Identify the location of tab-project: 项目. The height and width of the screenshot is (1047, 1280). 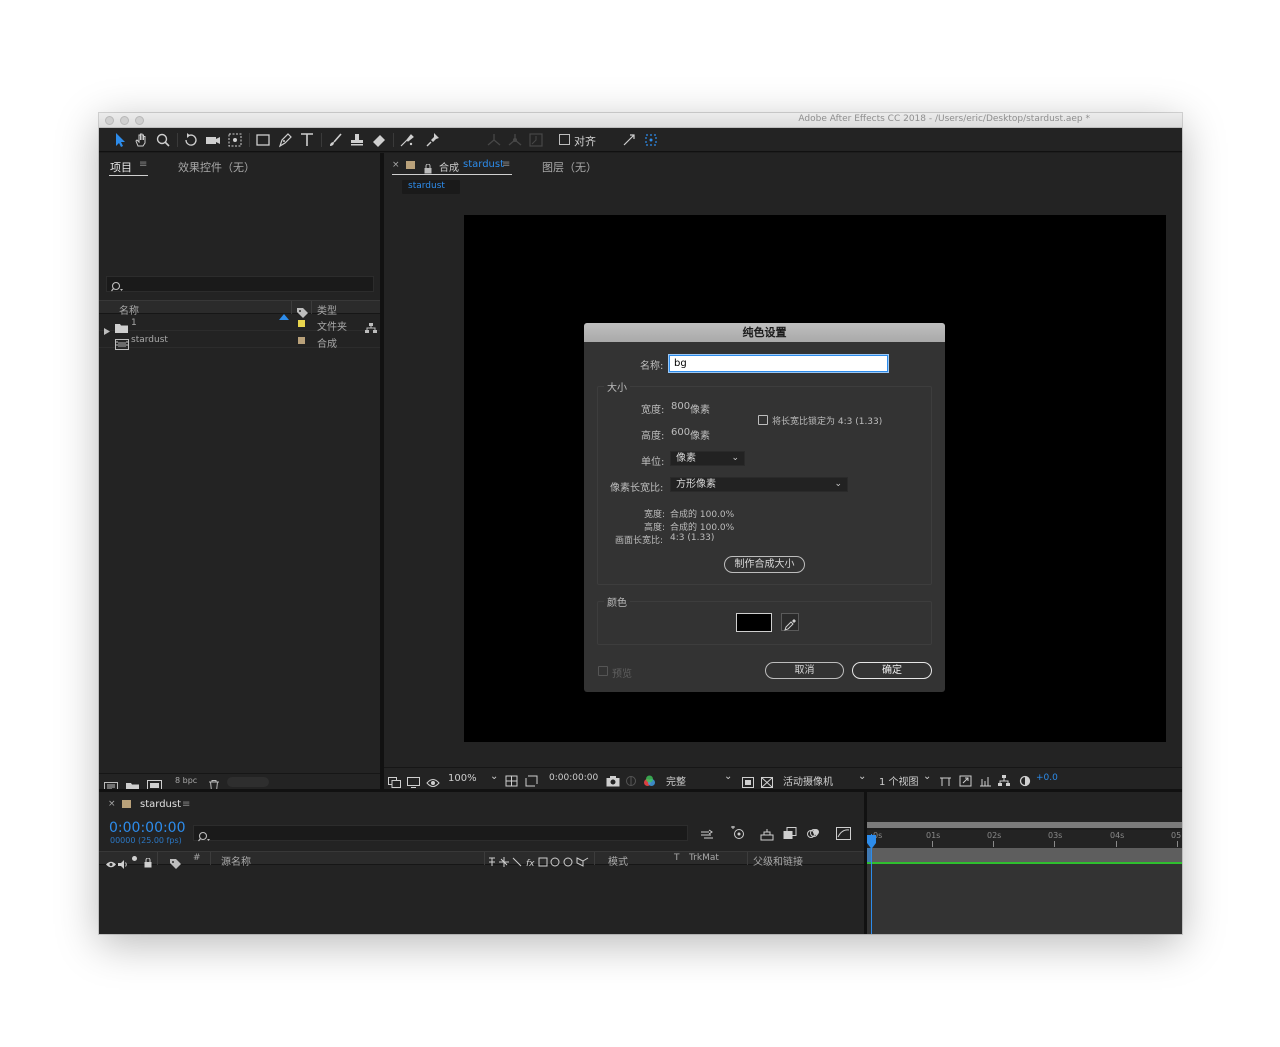
(121, 167).